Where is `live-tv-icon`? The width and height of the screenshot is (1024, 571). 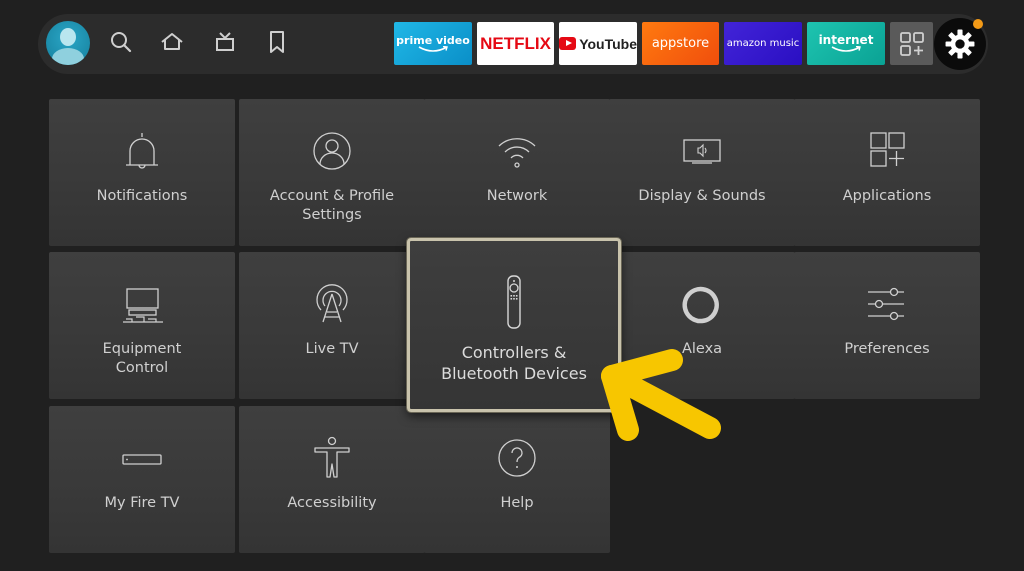 live-tv-icon is located at coordinates (225, 42).